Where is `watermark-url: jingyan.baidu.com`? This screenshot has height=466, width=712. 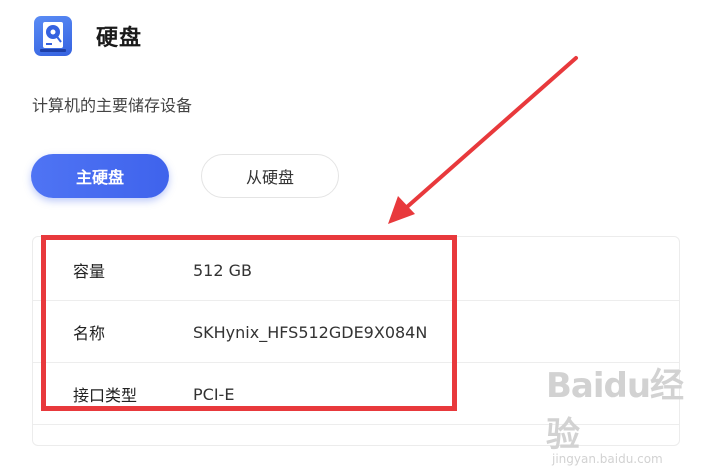
watermark-url: jingyan.baidu.com is located at coordinates (607, 459).